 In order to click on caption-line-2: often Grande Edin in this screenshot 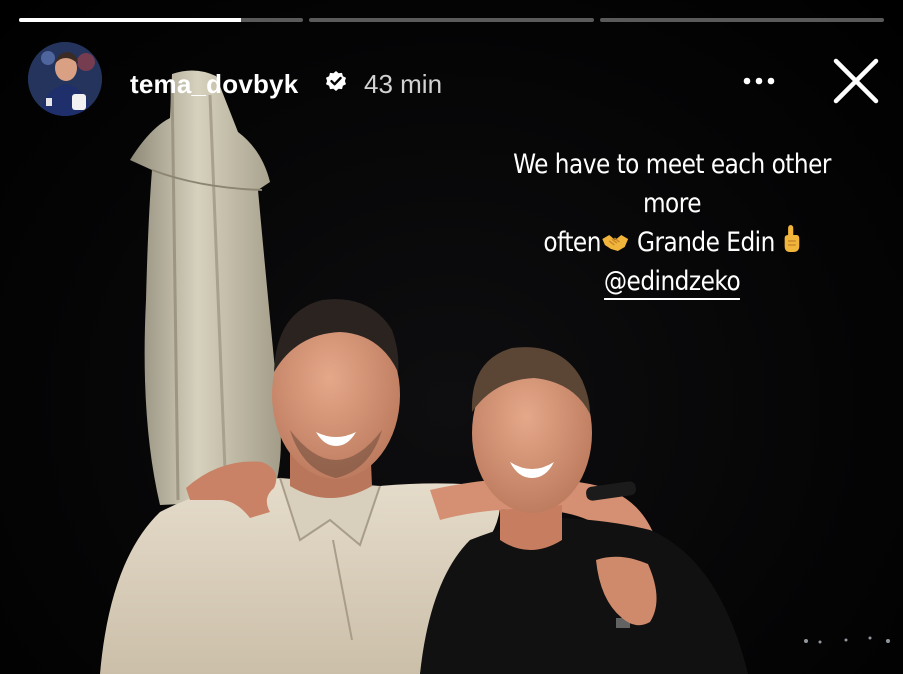, I will do `click(671, 242)`.